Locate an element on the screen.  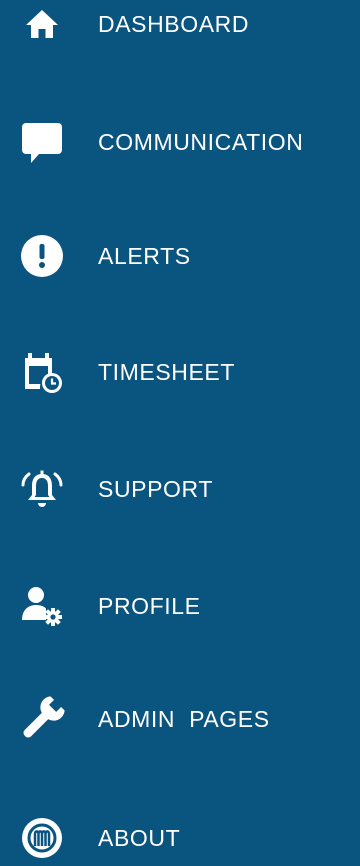
bell-ringing-icon is located at coordinates (42, 489).